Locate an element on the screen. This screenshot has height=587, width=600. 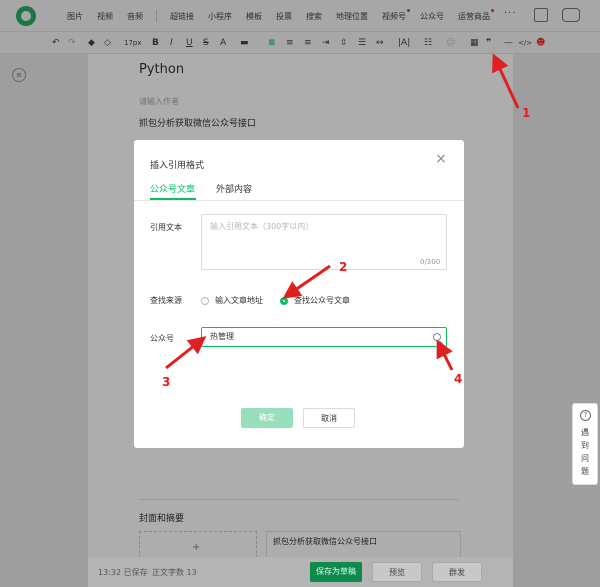
radio-article-url: 输入文章地址 is located at coordinates (232, 300).